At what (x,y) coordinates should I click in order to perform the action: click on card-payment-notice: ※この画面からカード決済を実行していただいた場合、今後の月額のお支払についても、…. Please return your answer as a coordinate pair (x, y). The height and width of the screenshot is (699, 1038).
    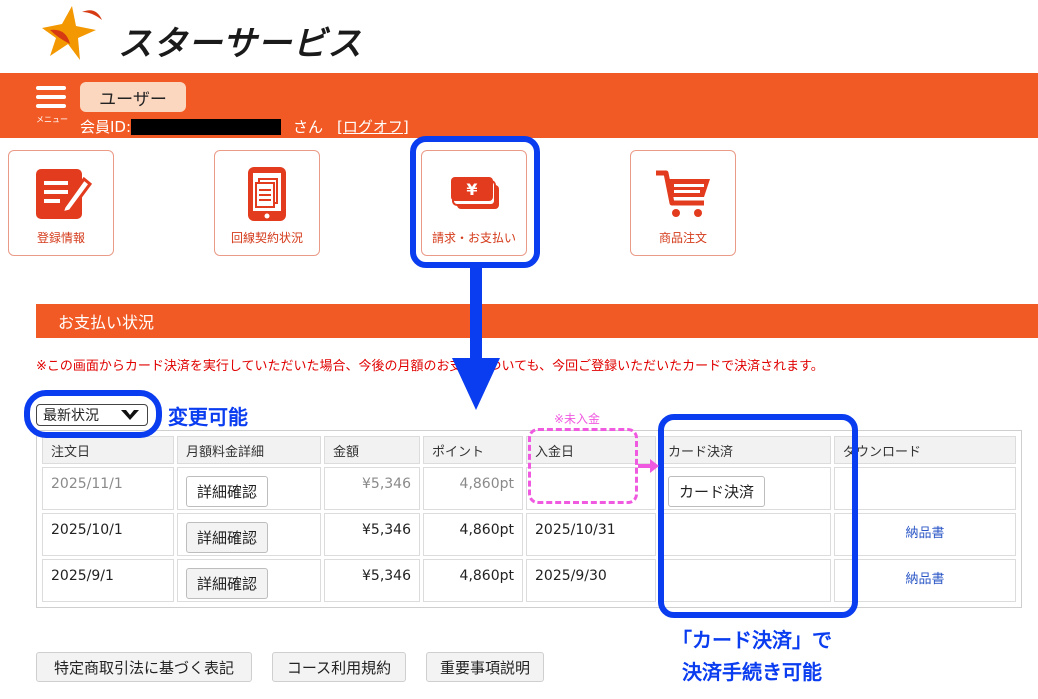
    Looking at the image, I should click on (430, 366).